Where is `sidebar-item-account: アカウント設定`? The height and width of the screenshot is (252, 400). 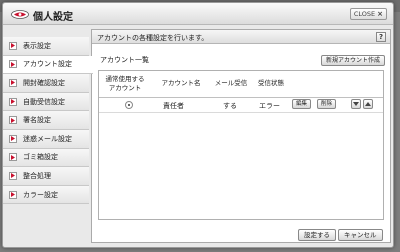
sidebar-item-account: アカウント設定 is located at coordinates (48, 65).